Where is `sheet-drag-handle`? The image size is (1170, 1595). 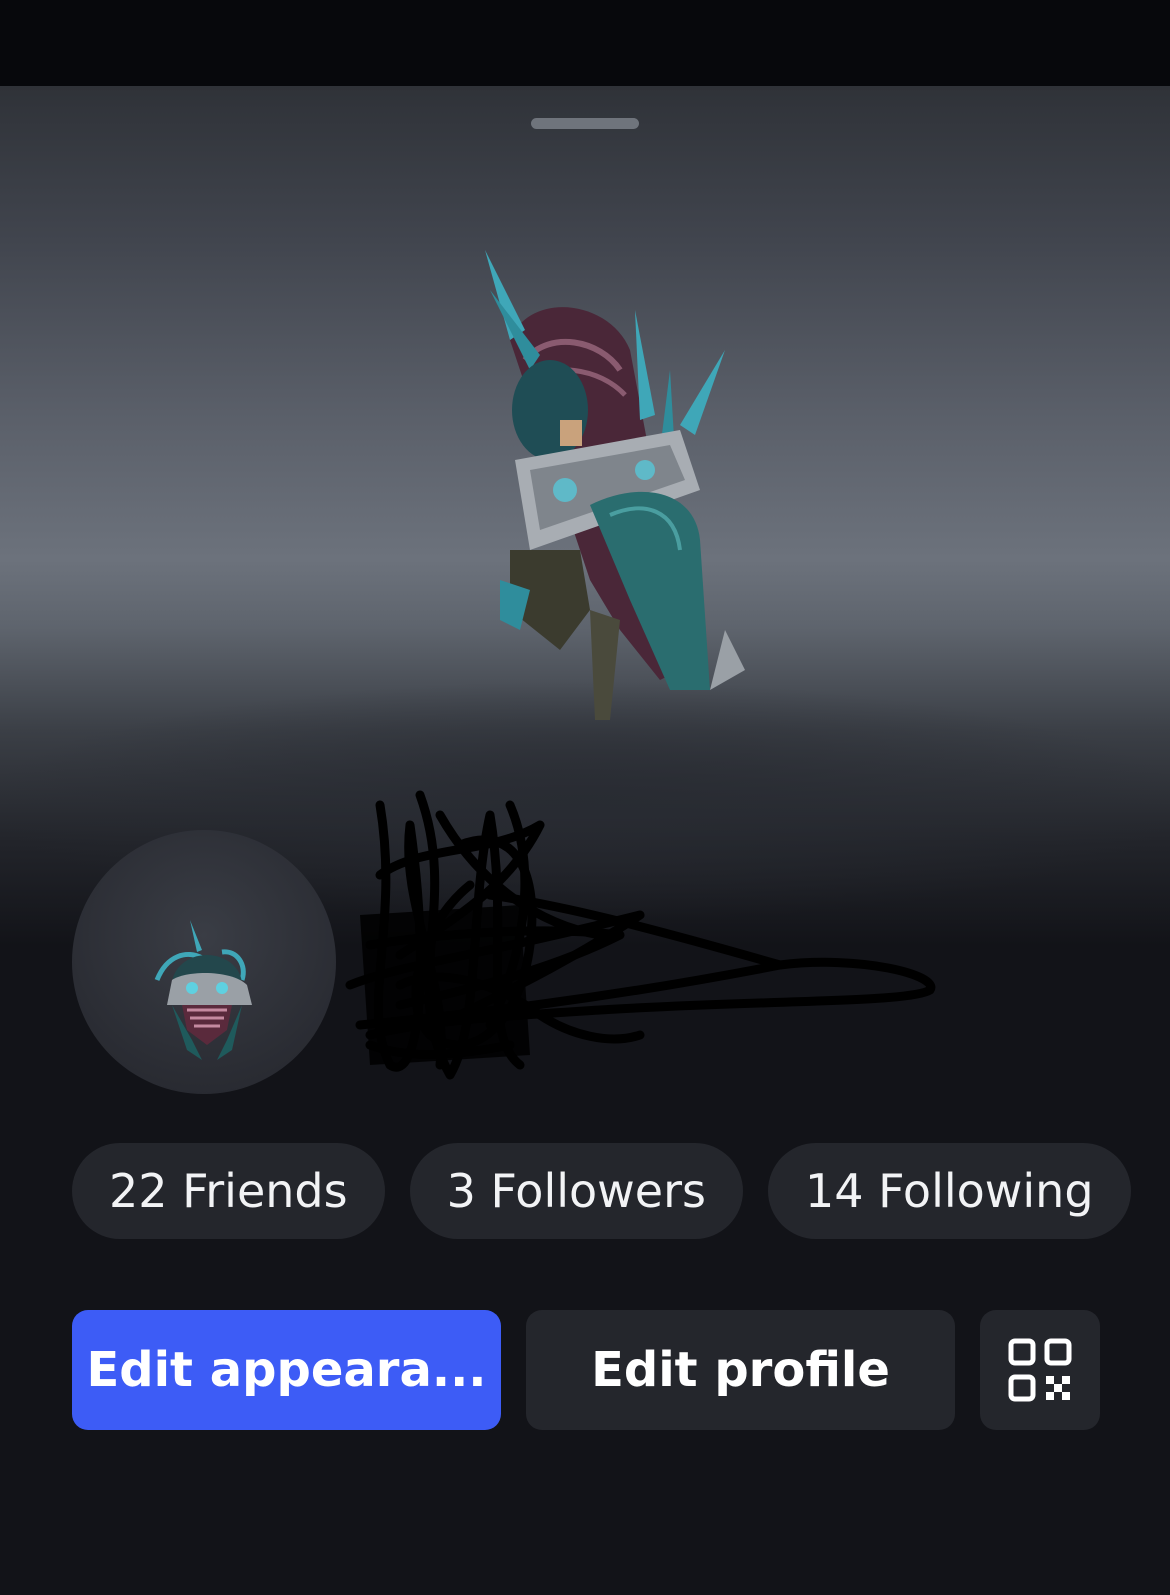
sheet-drag-handle is located at coordinates (585, 123).